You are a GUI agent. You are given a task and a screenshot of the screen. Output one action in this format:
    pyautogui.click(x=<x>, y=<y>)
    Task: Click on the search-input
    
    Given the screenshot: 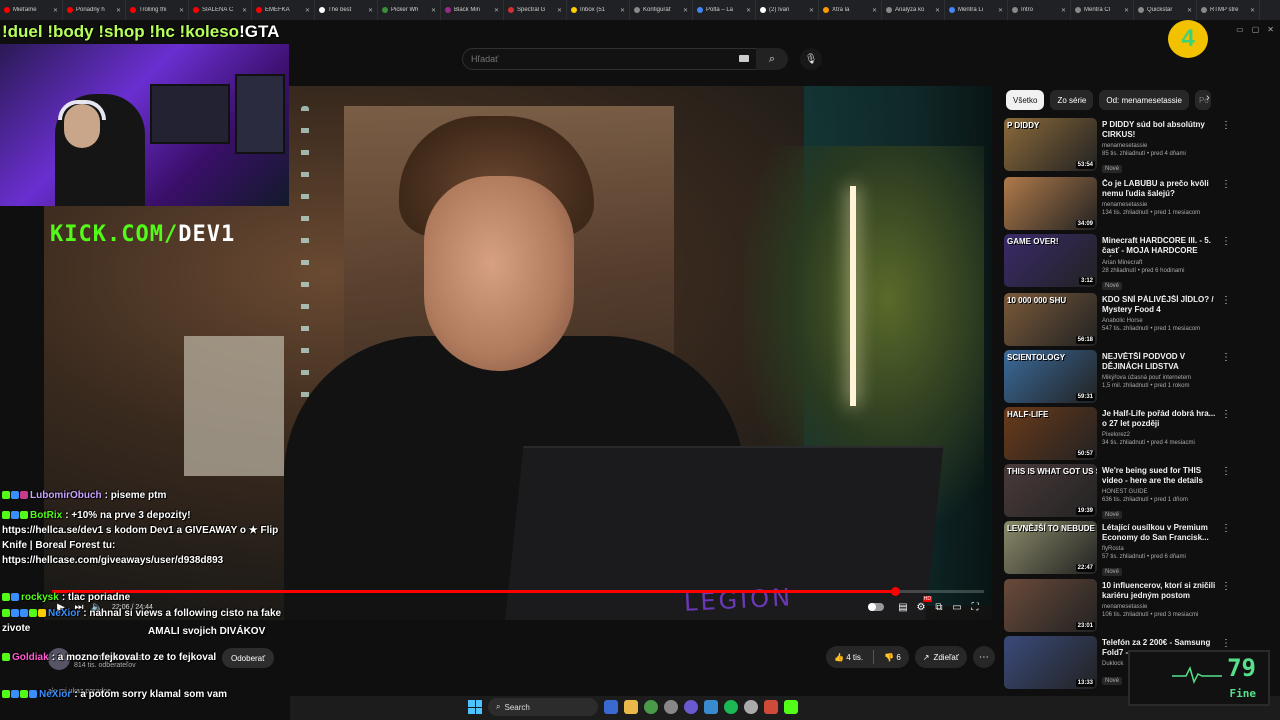 What is the action you would take?
    pyautogui.click(x=593, y=59)
    